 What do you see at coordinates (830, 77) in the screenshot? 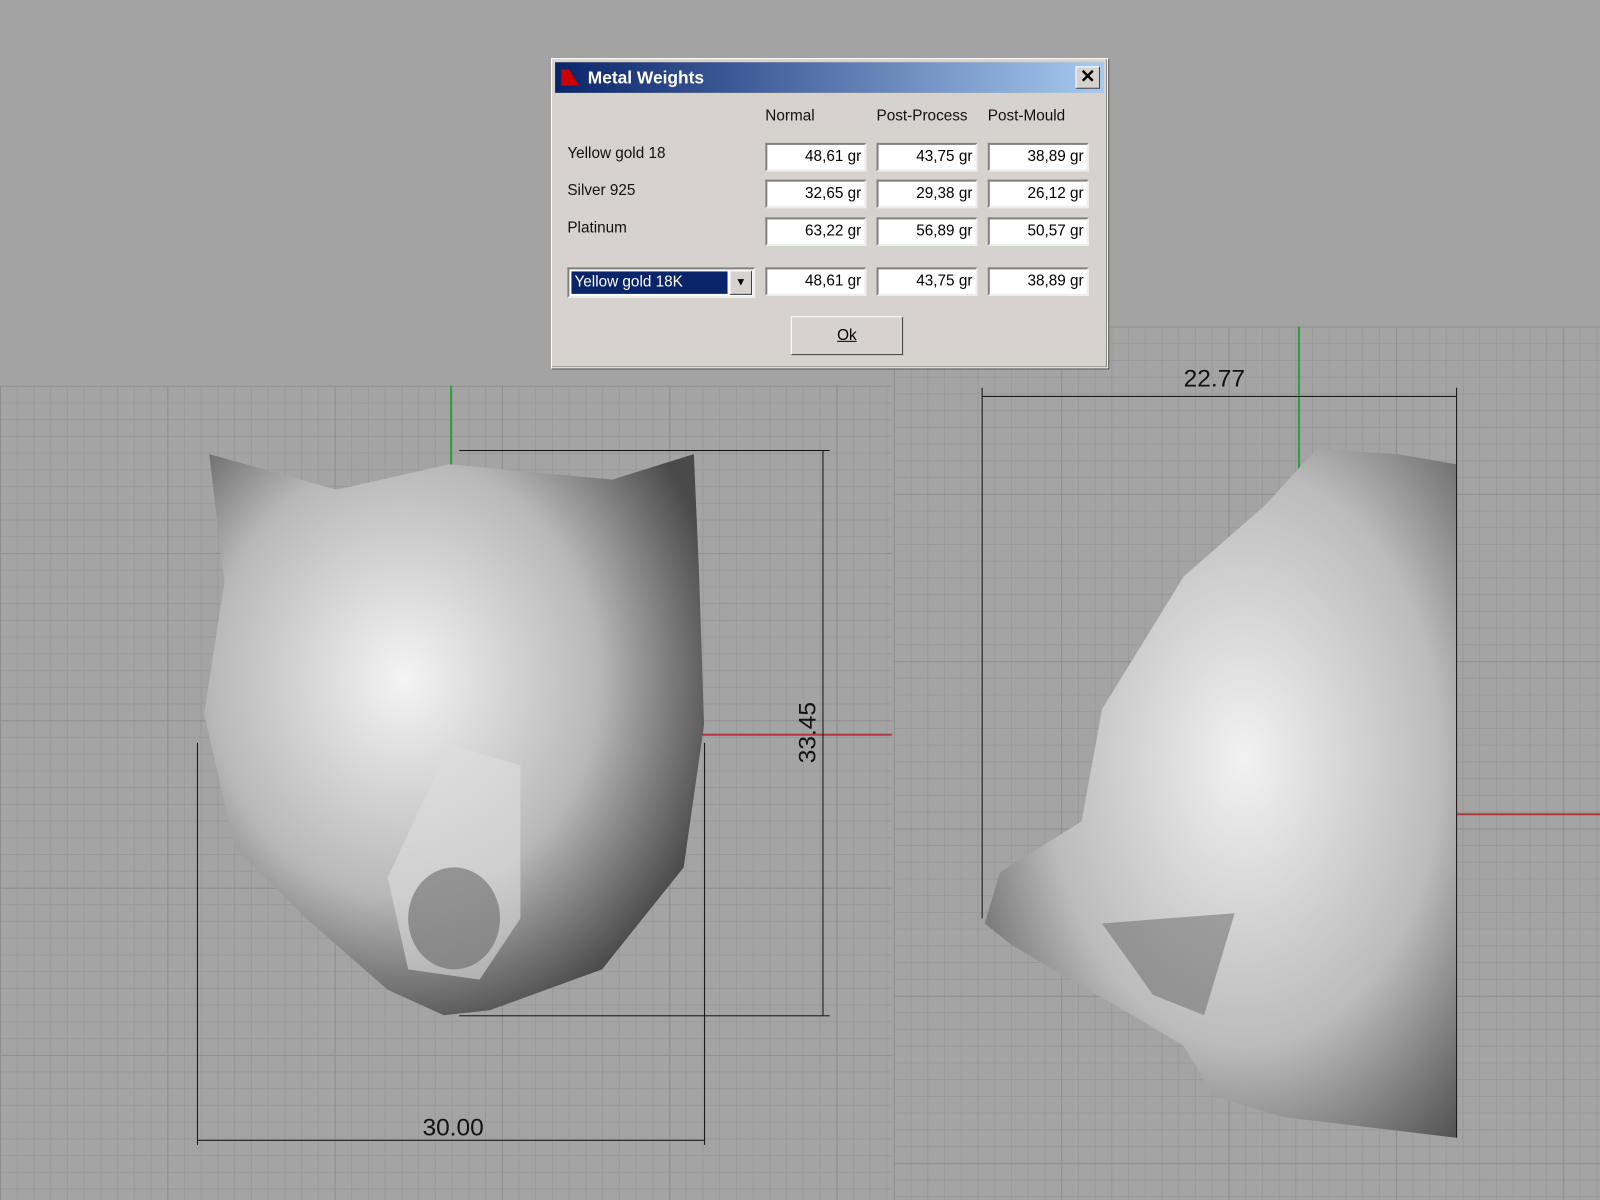
I see `dialog-titlebar: Metal Weights ✕` at bounding box center [830, 77].